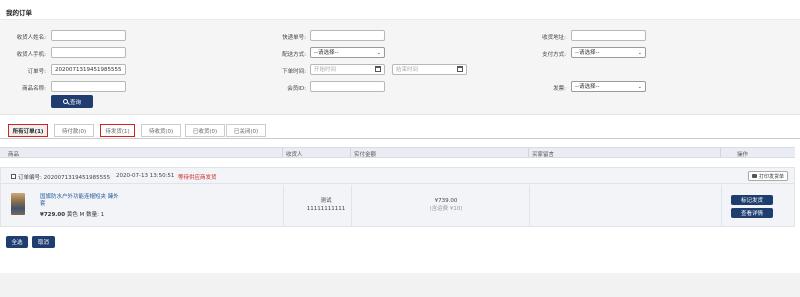 The height and width of the screenshot is (297, 800). What do you see at coordinates (554, 55) in the screenshot?
I see `payment-label: 支付方式:` at bounding box center [554, 55].